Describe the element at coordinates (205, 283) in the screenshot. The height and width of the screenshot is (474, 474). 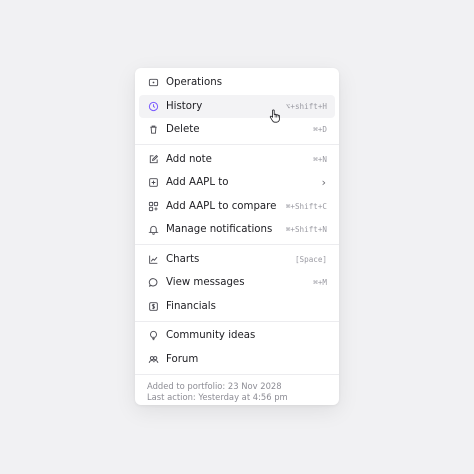
I see `menu-item-label: View messages` at that location.